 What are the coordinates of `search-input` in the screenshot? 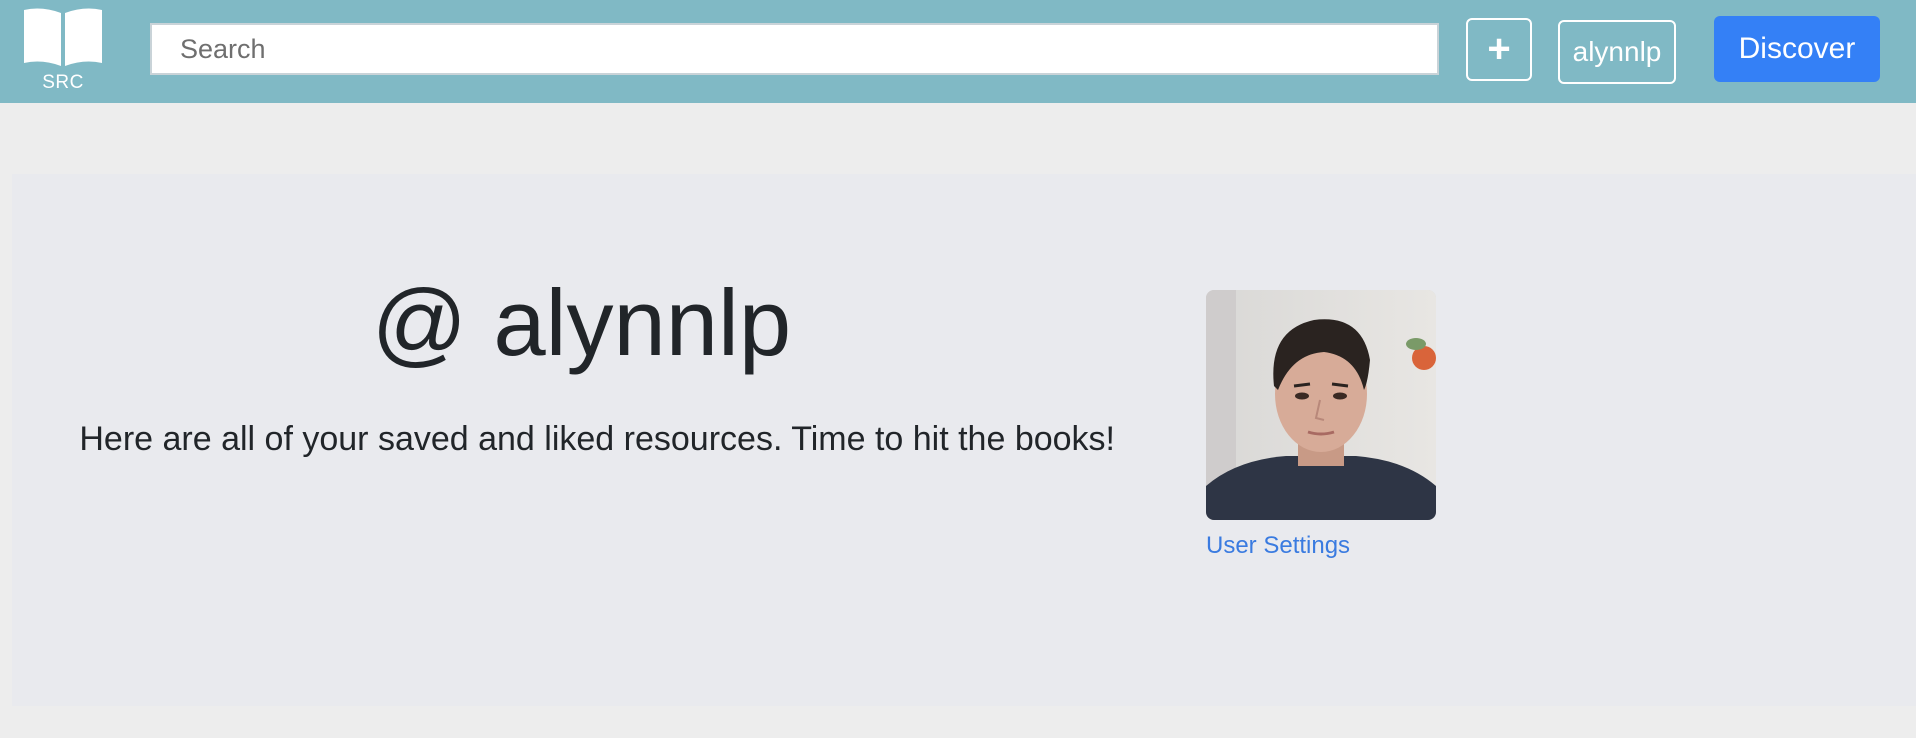 It's located at (794, 49).